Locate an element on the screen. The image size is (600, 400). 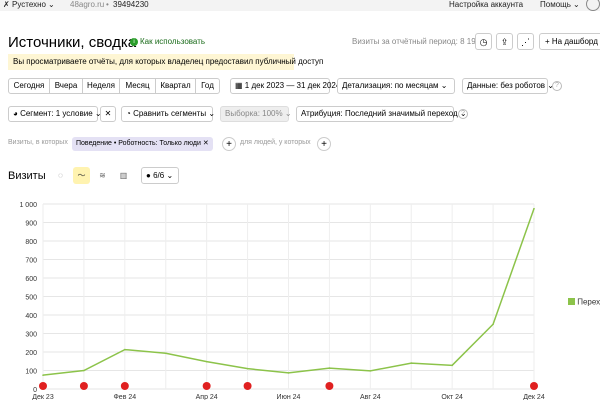
x-tick-label: Окт 24 is located at coordinates (452, 397).